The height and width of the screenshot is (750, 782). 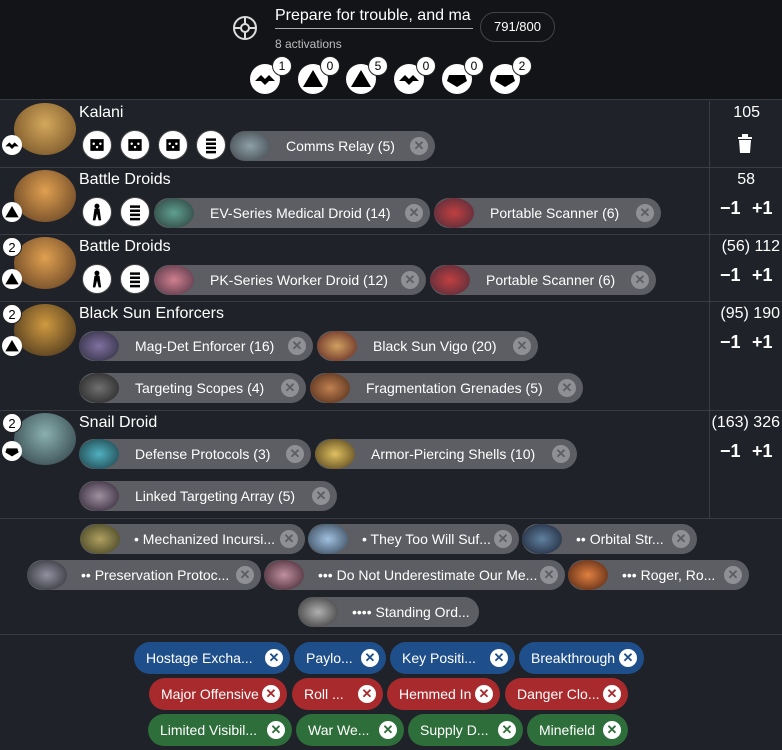 I want to click on unit-name: Snail Droid, so click(x=118, y=422).